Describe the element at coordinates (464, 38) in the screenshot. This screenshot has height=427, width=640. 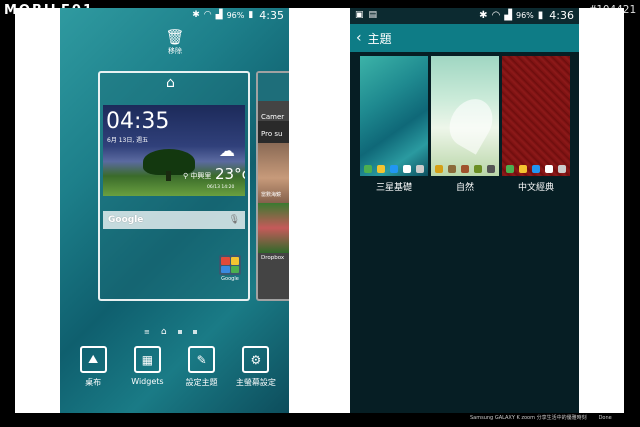
I see `action-bar: ‹ 主題` at that location.